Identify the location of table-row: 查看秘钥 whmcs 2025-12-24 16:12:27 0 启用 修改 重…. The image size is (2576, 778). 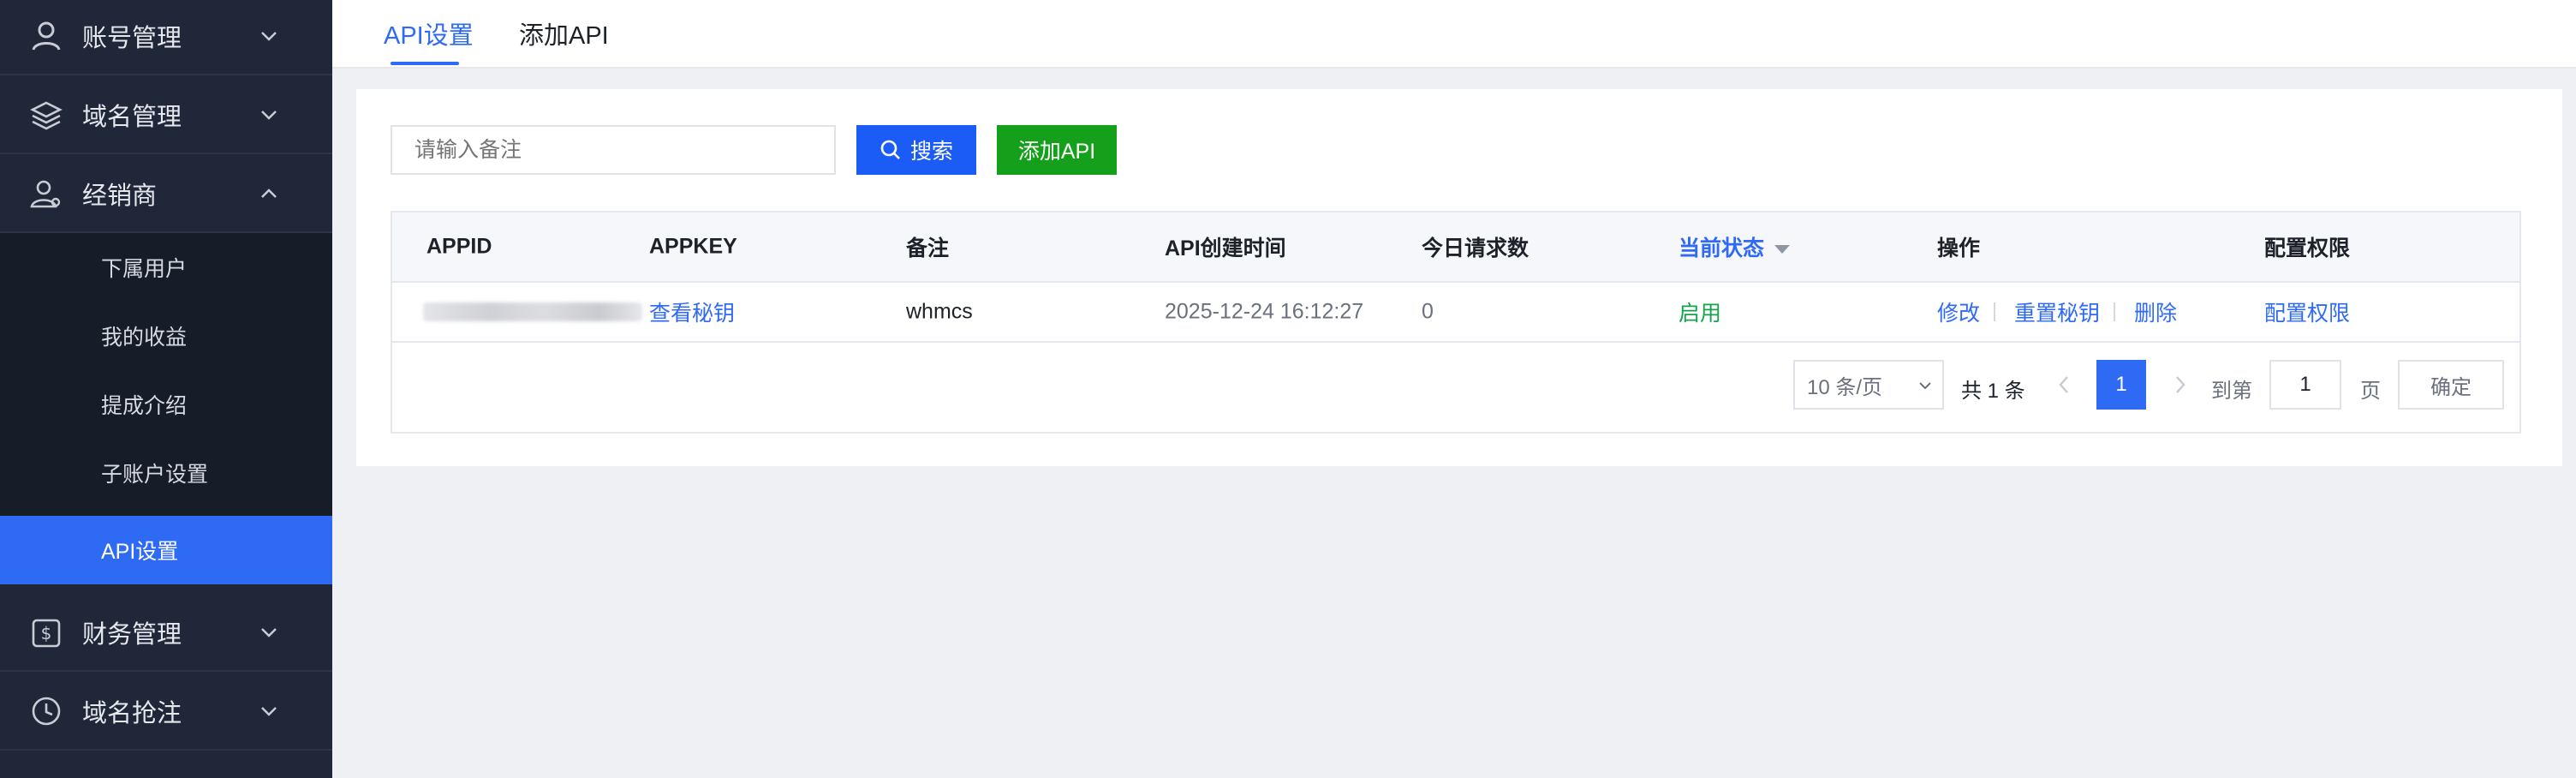
(1455, 313).